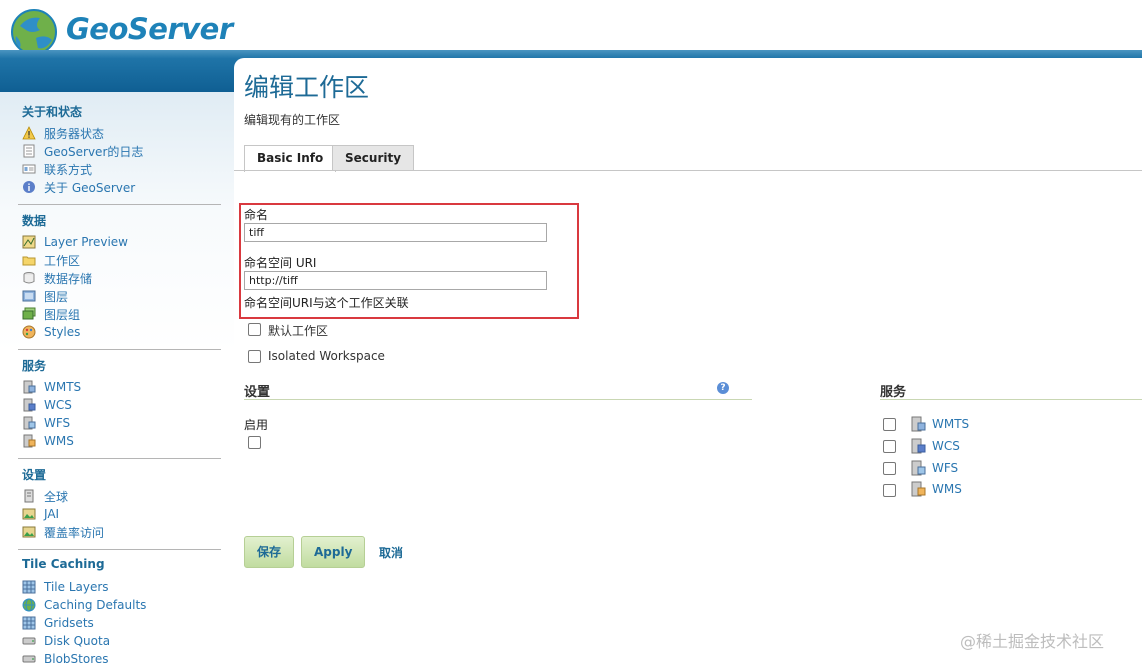 This screenshot has width=1142, height=668. I want to click on sidebar-item-blobstores: BlobStores, so click(65, 659).